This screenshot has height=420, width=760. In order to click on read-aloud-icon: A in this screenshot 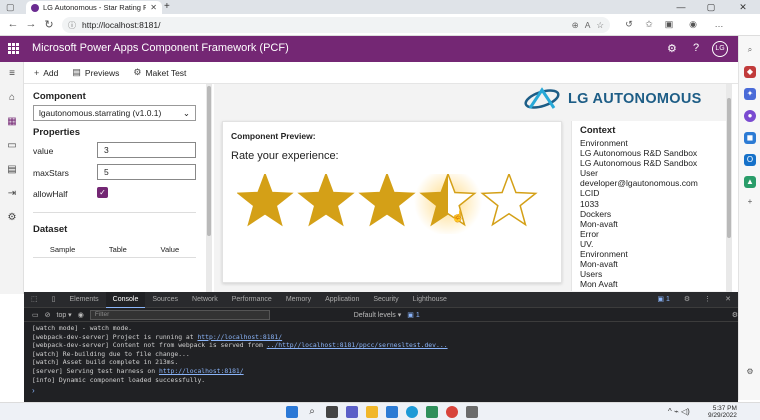, I will do `click(588, 25)`.